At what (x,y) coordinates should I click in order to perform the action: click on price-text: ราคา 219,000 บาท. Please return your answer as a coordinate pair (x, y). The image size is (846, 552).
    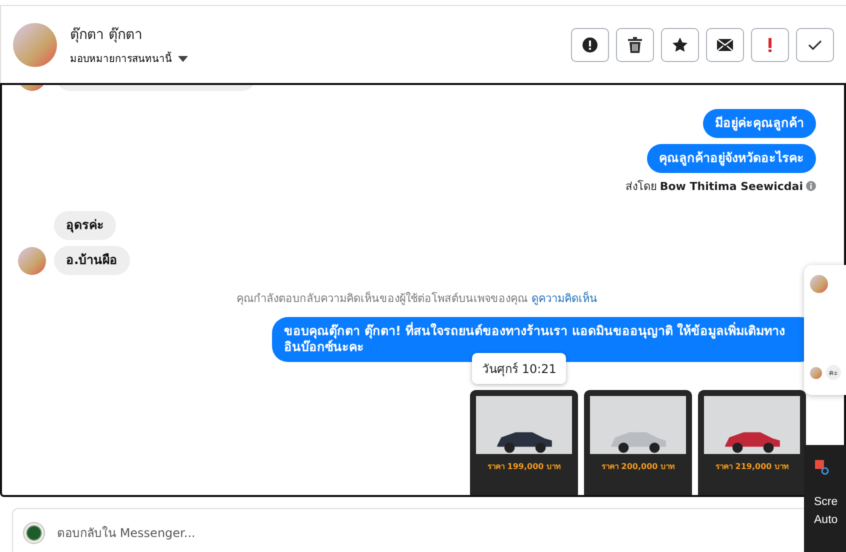
    Looking at the image, I should click on (752, 467).